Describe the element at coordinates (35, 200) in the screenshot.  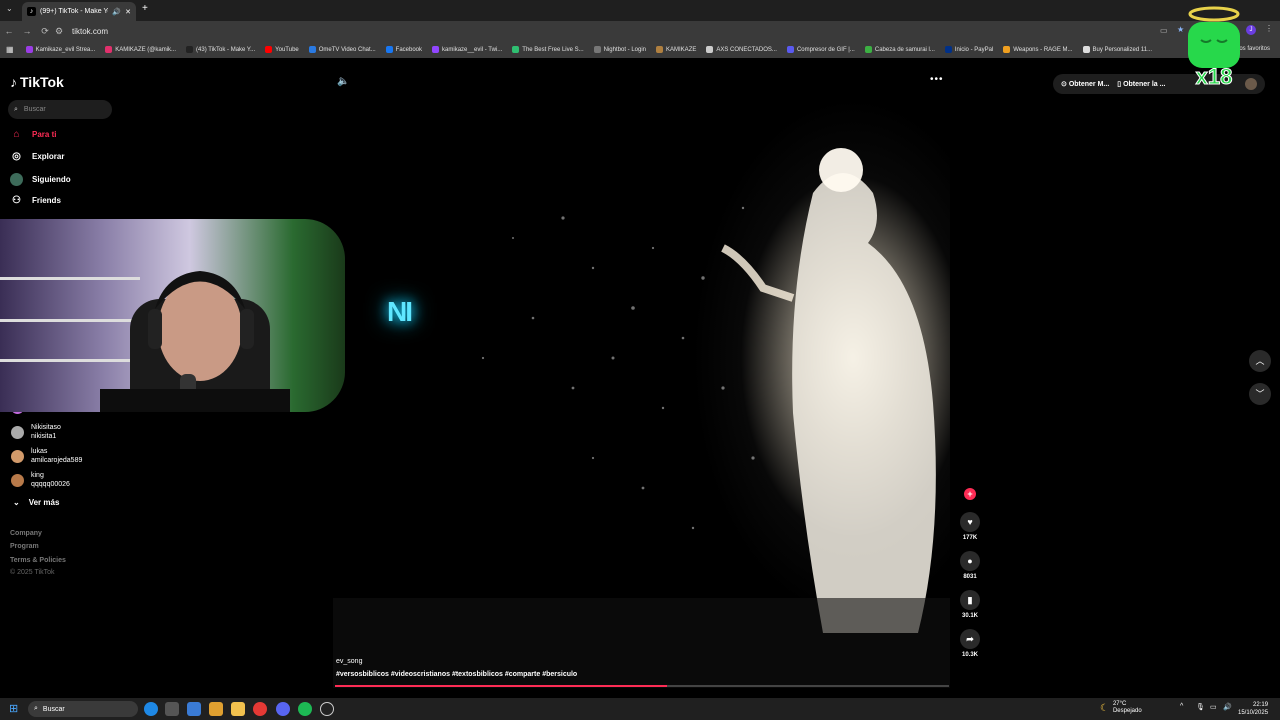
I see `nav-friends: ⚇ Friends` at that location.